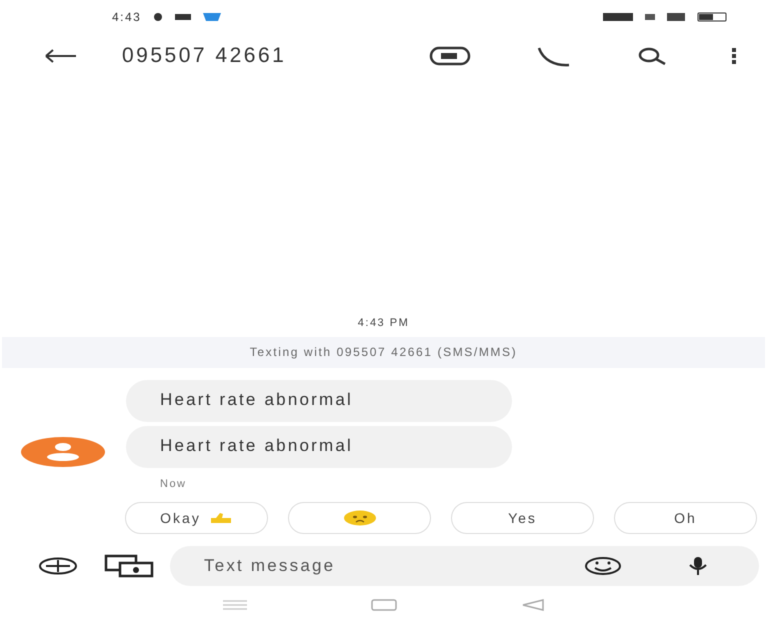 This screenshot has width=767, height=624. Describe the element at coordinates (63, 452) in the screenshot. I see `avatar-icon` at that location.